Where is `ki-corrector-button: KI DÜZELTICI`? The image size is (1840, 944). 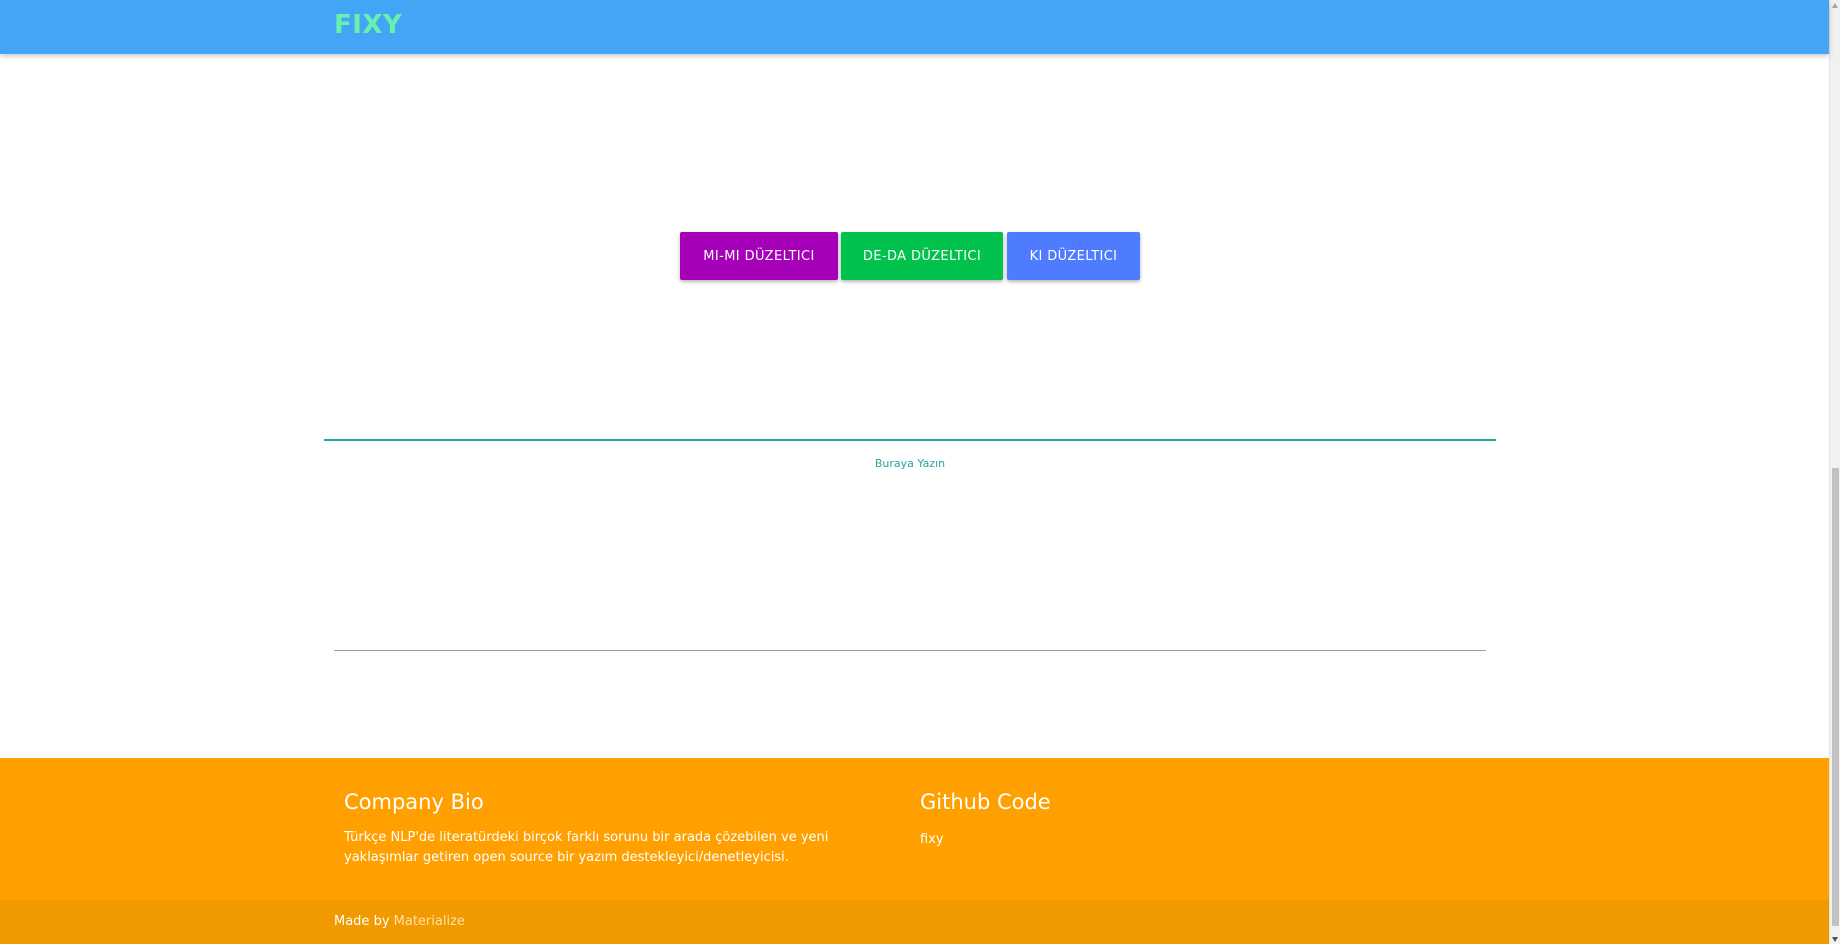
ki-corrector-button: KI DÜZELTICI is located at coordinates (1073, 256).